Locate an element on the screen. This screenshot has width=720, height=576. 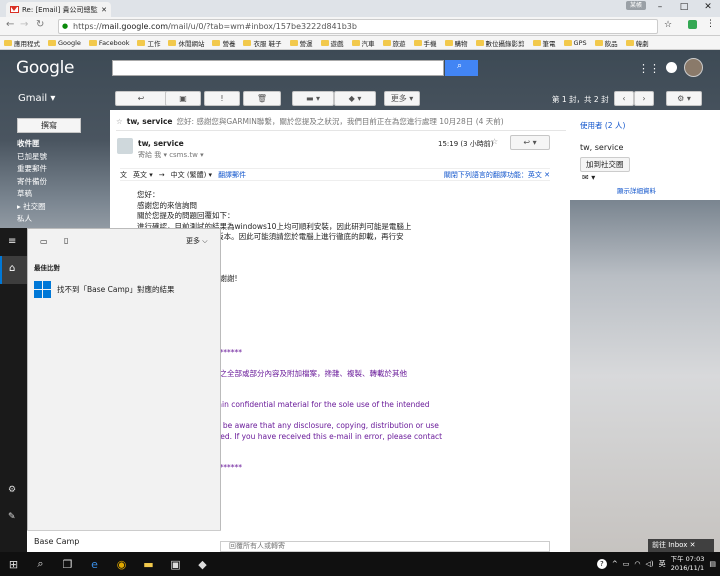
profile-badge: 某帳 is located at coordinates (636, 5).